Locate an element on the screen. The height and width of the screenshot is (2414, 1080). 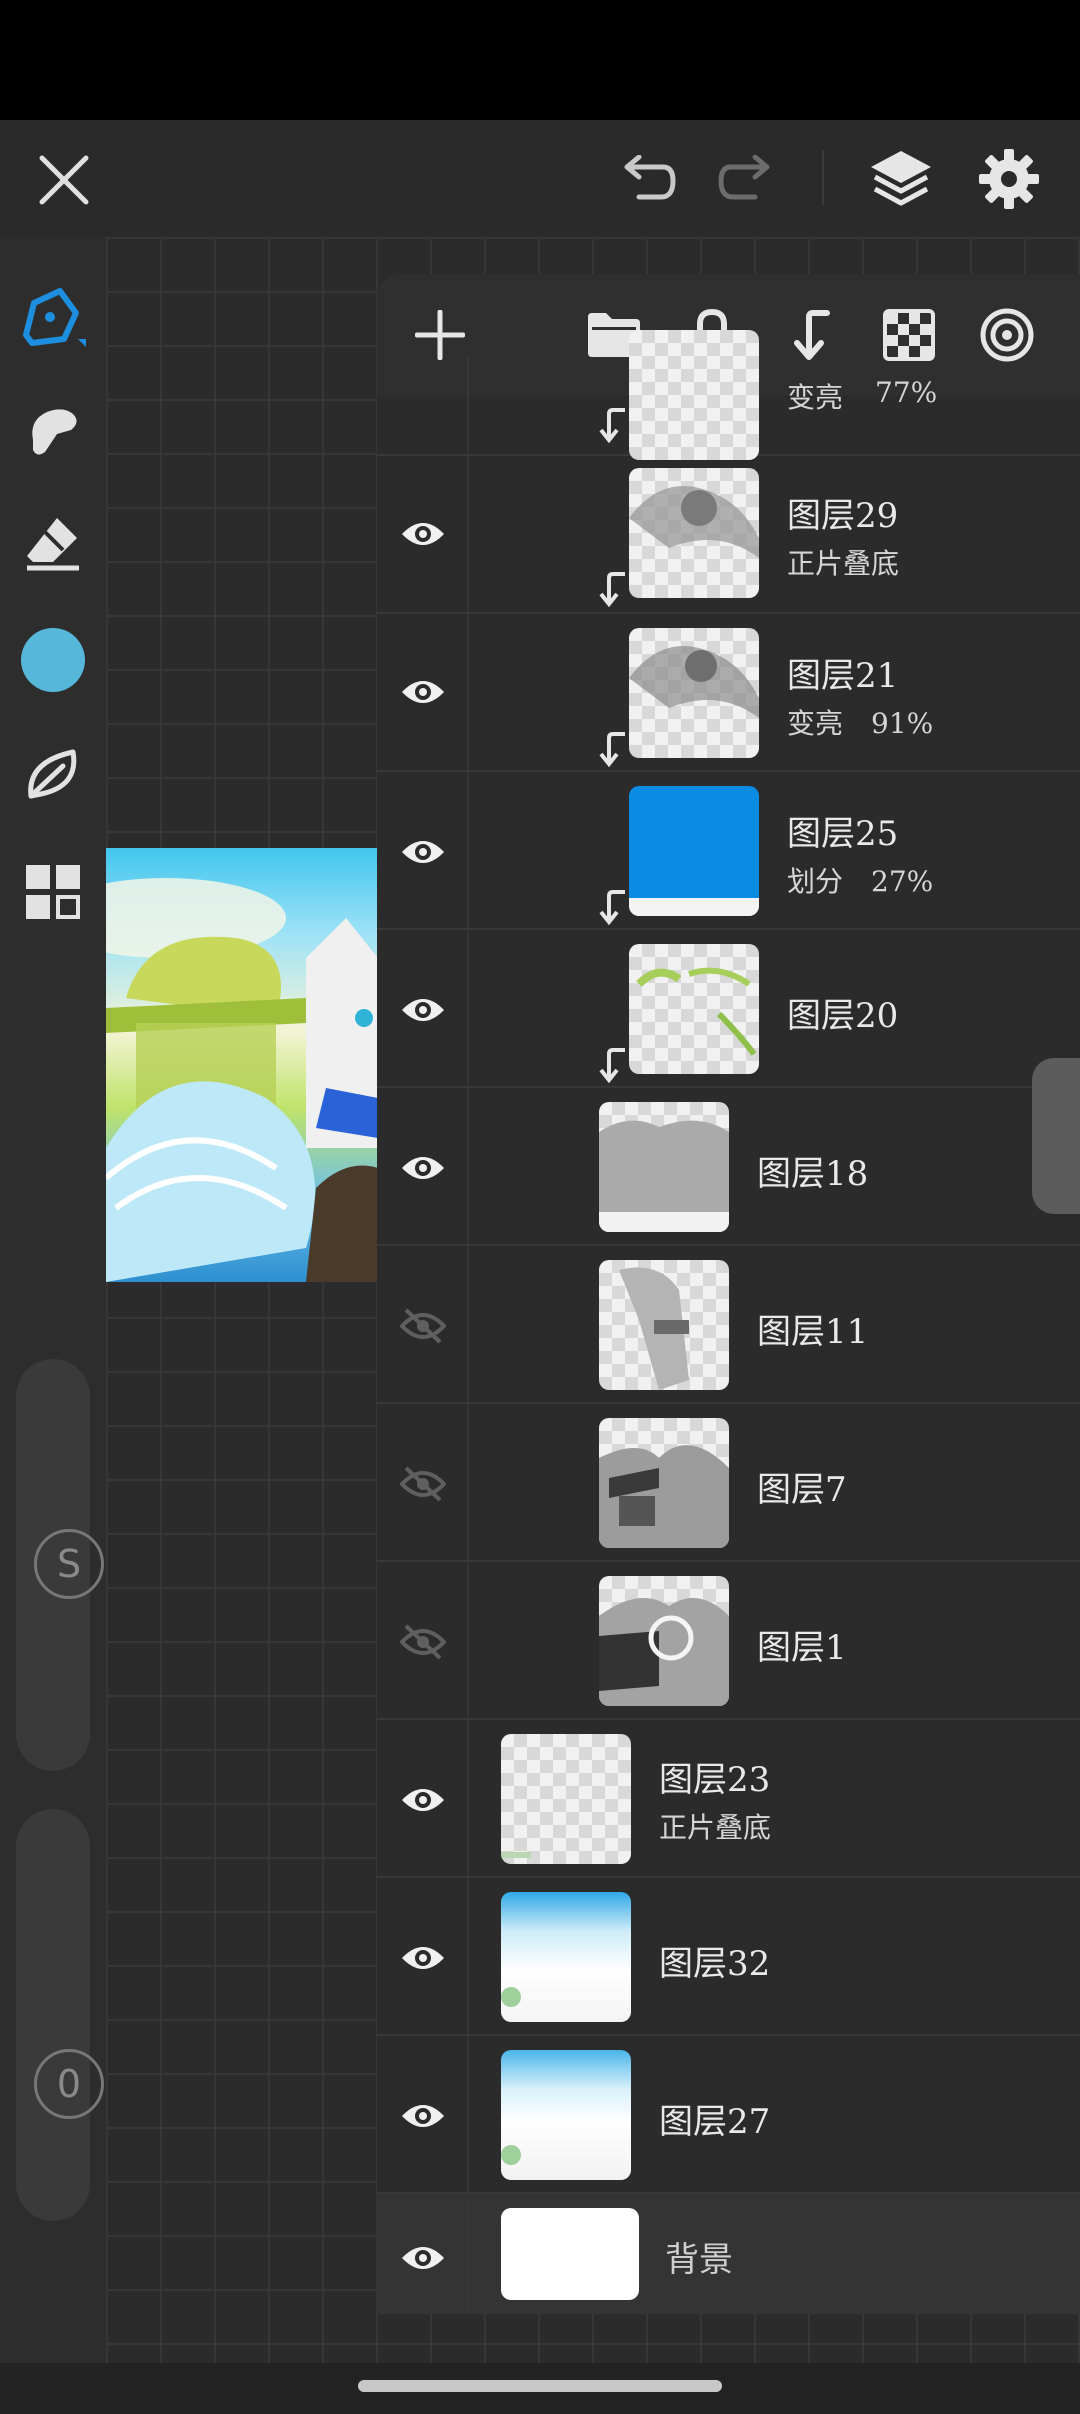
layer-row-background: 背景 is located at coordinates (728, 2254).